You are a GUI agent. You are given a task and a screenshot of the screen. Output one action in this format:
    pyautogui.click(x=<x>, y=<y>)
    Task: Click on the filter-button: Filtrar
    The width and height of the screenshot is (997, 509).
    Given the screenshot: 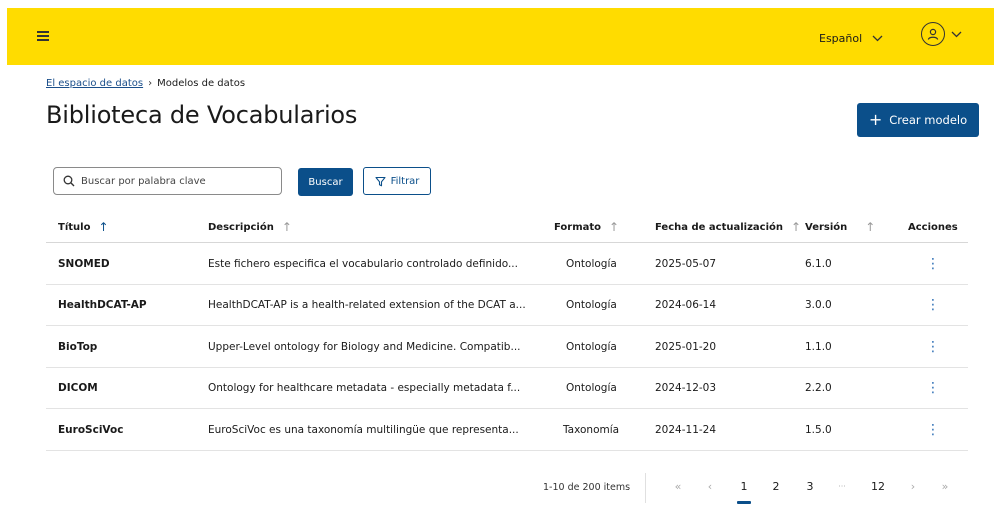 What is the action you would take?
    pyautogui.click(x=397, y=181)
    